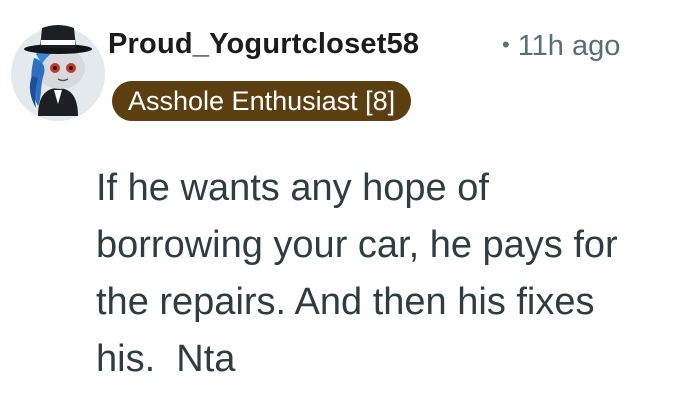 This screenshot has width=700, height=403. Describe the element at coordinates (569, 46) in the screenshot. I see `comment-timestamp: 11h ago` at that location.